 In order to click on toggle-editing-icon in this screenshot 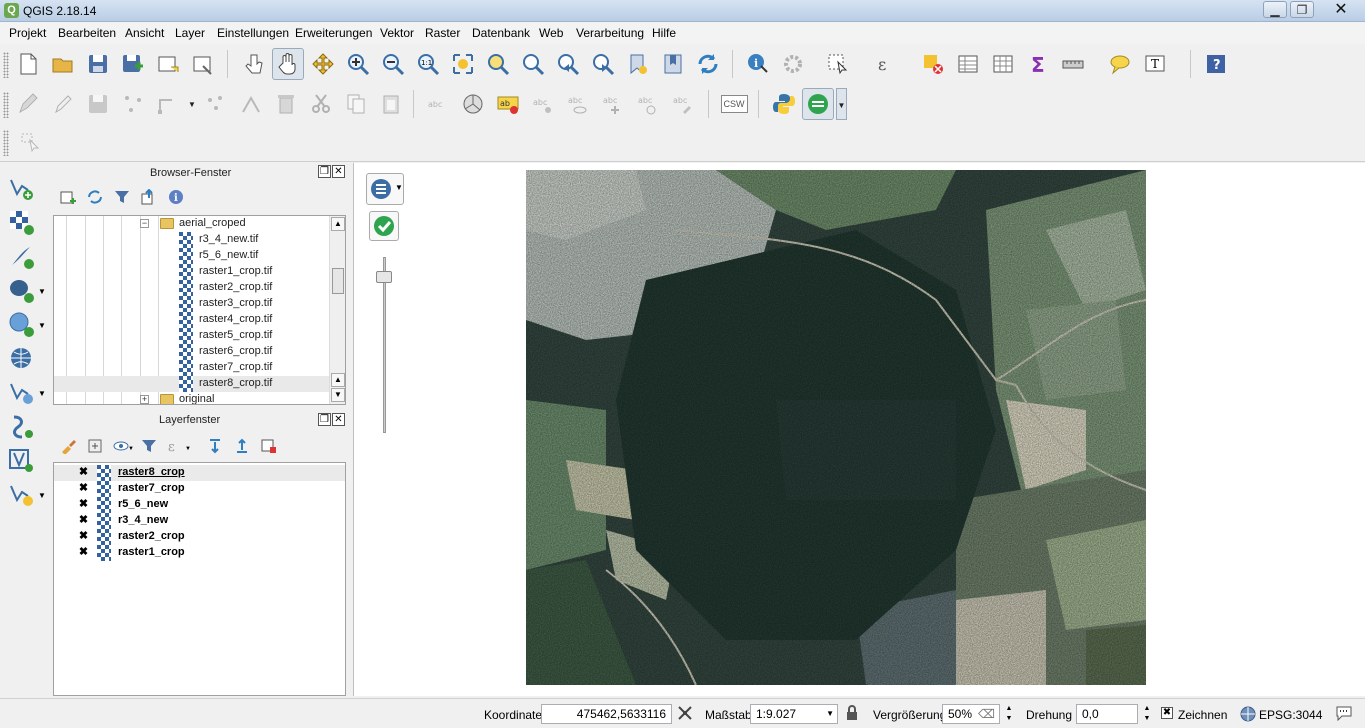, I will do `click(63, 104)`.